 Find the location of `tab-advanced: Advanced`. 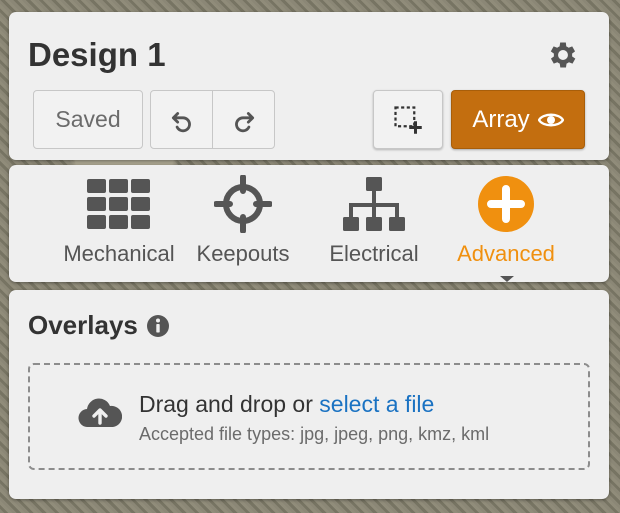

tab-advanced: Advanced is located at coordinates (506, 225).